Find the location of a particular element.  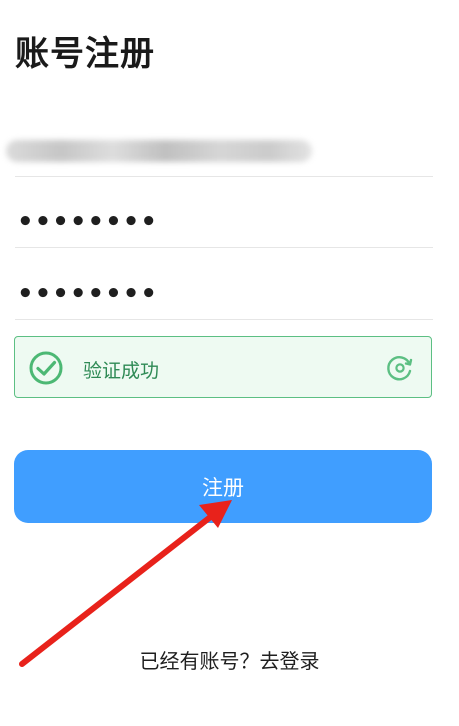

check-circle-icon is located at coordinates (46, 368).